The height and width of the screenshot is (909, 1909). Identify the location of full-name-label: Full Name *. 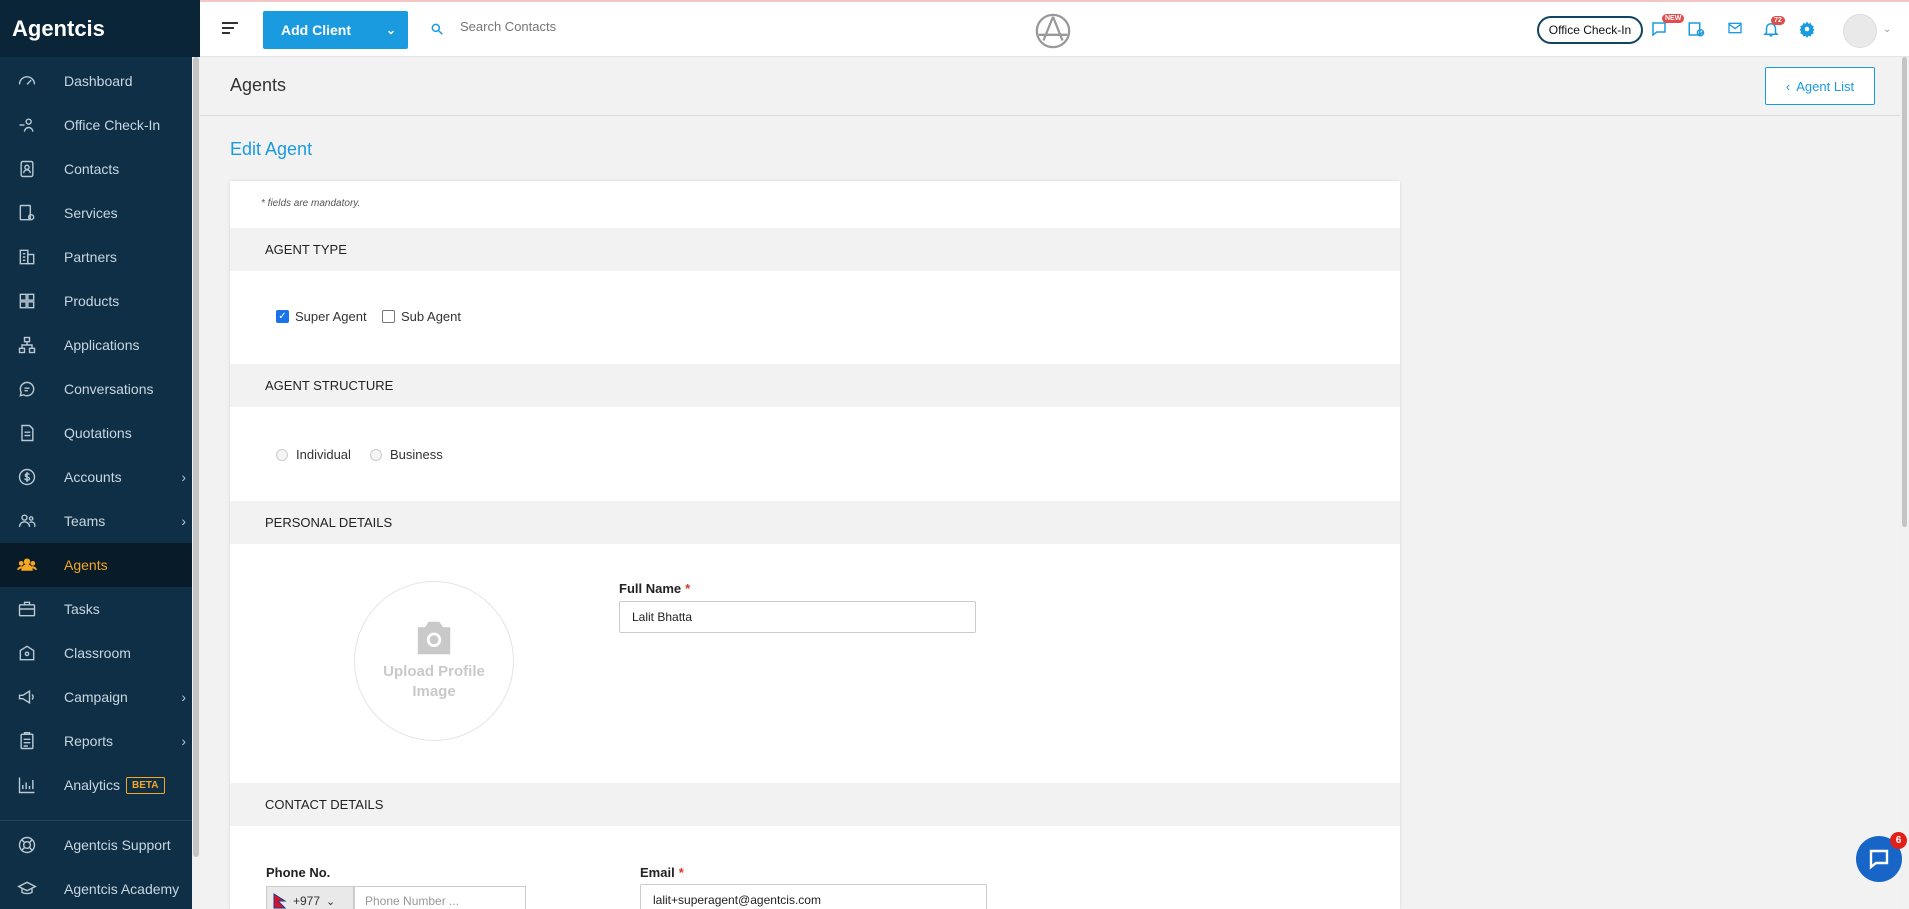
(655, 588).